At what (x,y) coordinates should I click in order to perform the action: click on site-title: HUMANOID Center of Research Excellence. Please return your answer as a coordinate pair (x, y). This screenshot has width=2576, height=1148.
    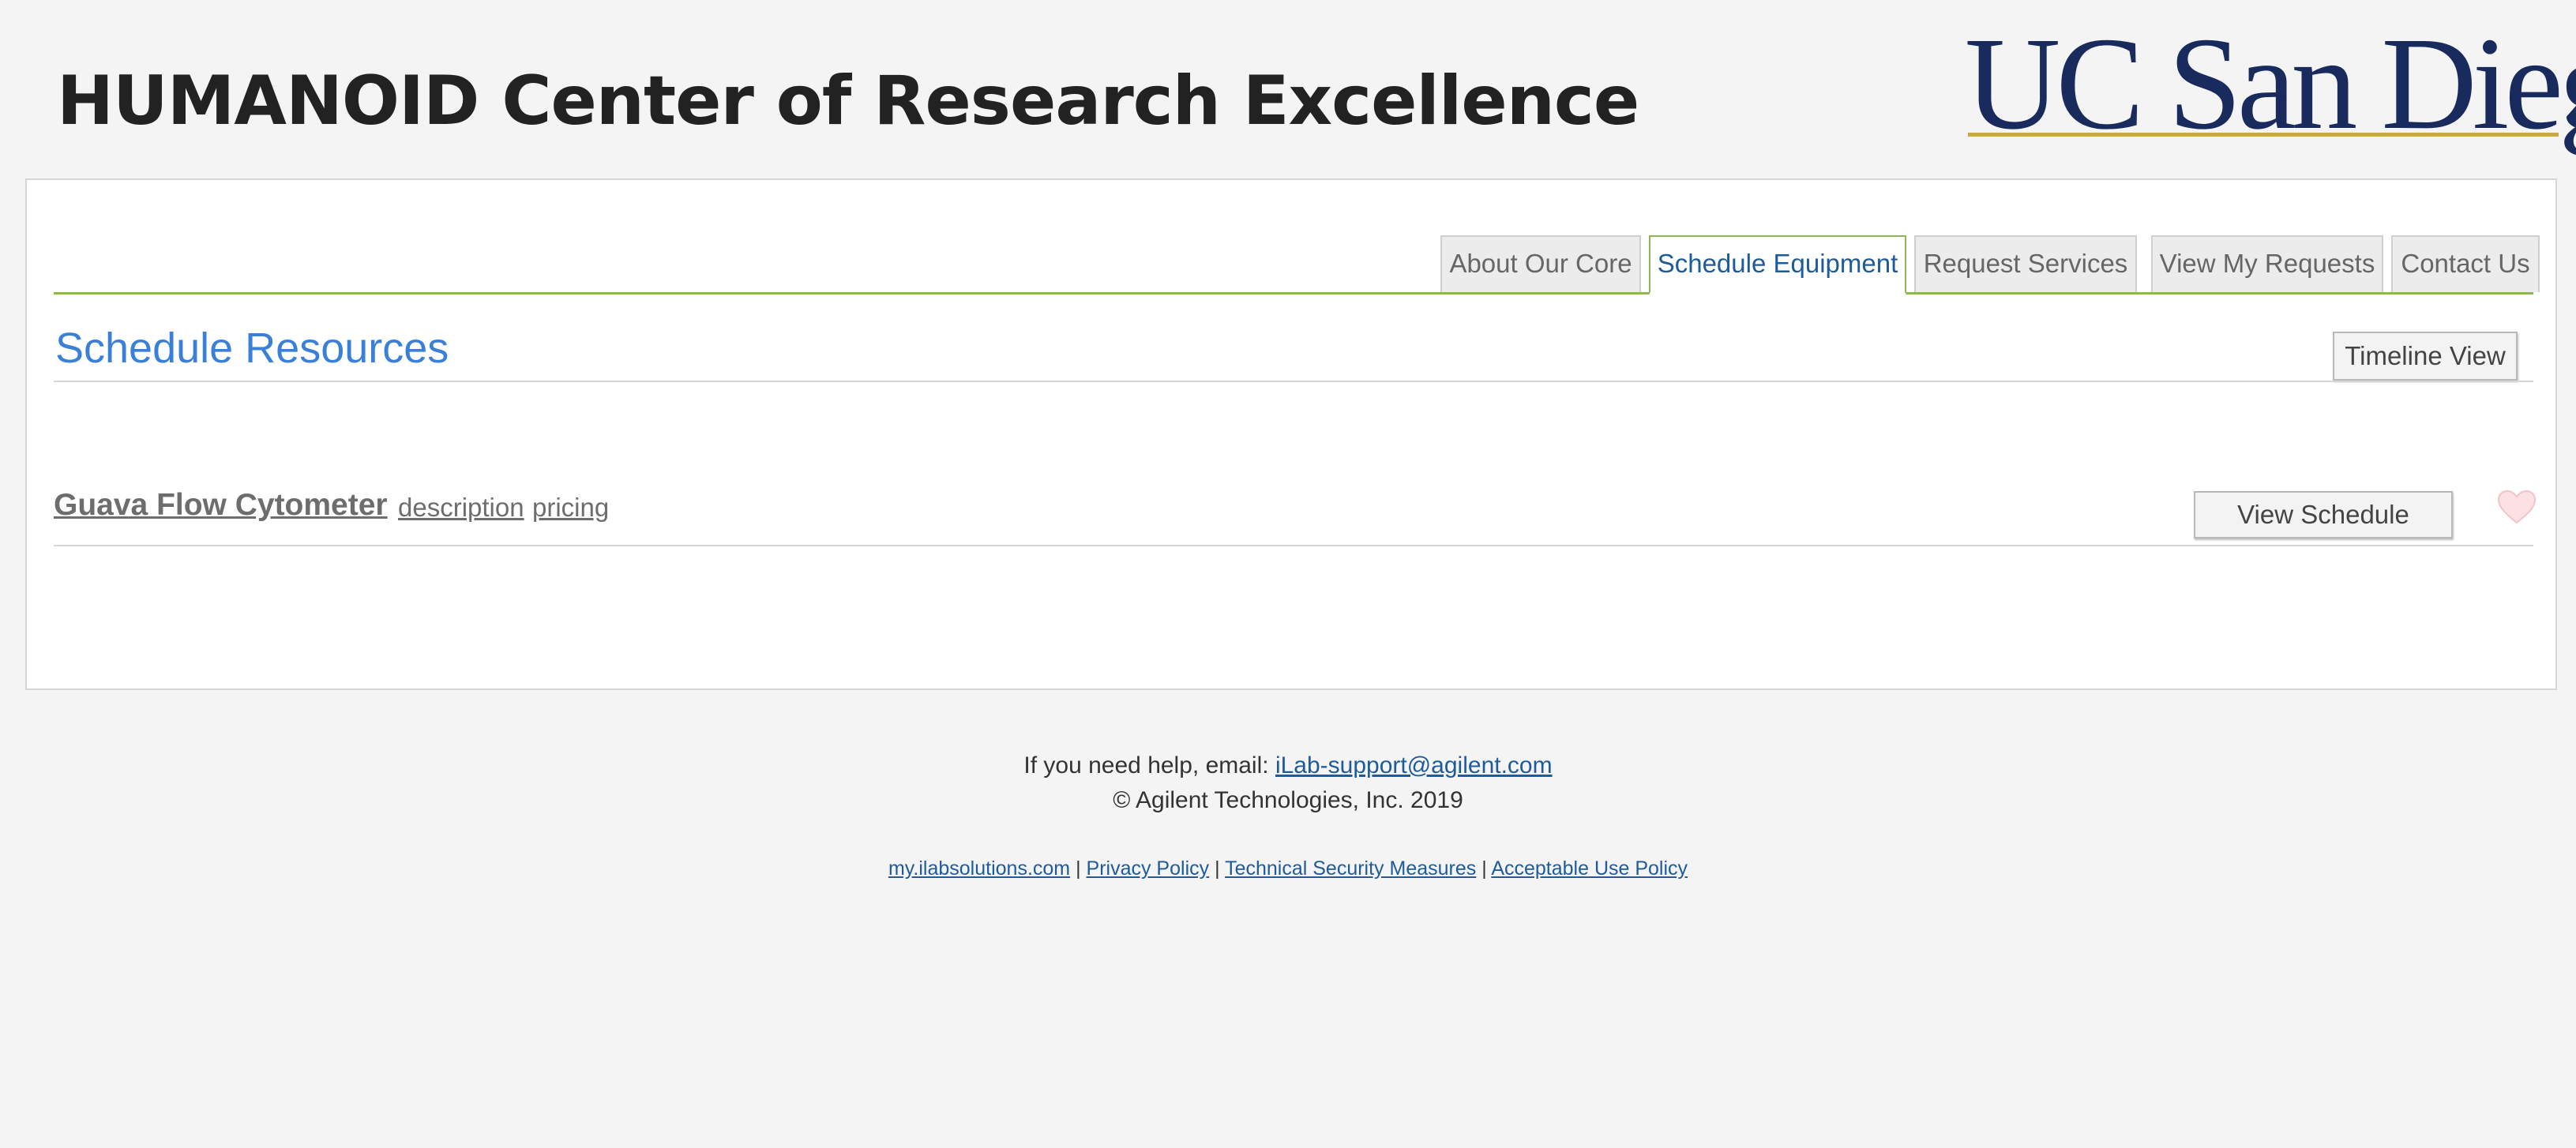
    Looking at the image, I should click on (848, 101).